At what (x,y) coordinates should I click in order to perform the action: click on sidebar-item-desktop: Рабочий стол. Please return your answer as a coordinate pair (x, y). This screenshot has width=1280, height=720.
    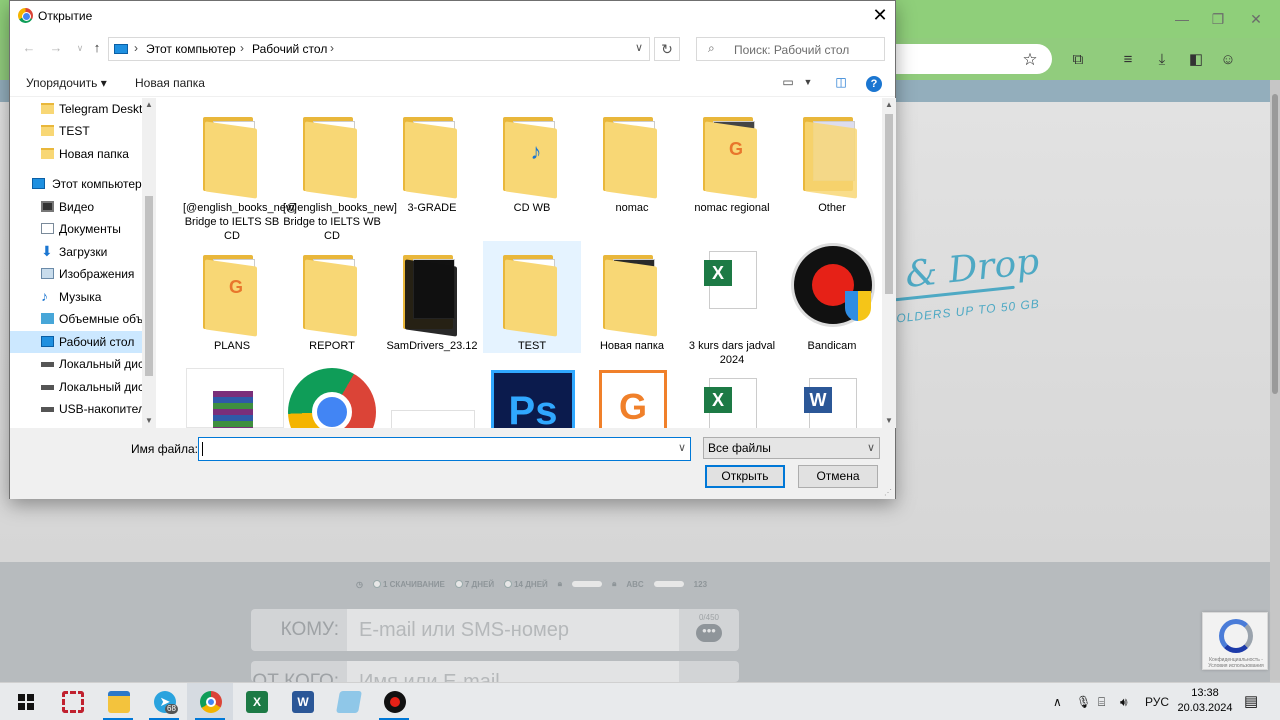
    Looking at the image, I should click on (76, 342).